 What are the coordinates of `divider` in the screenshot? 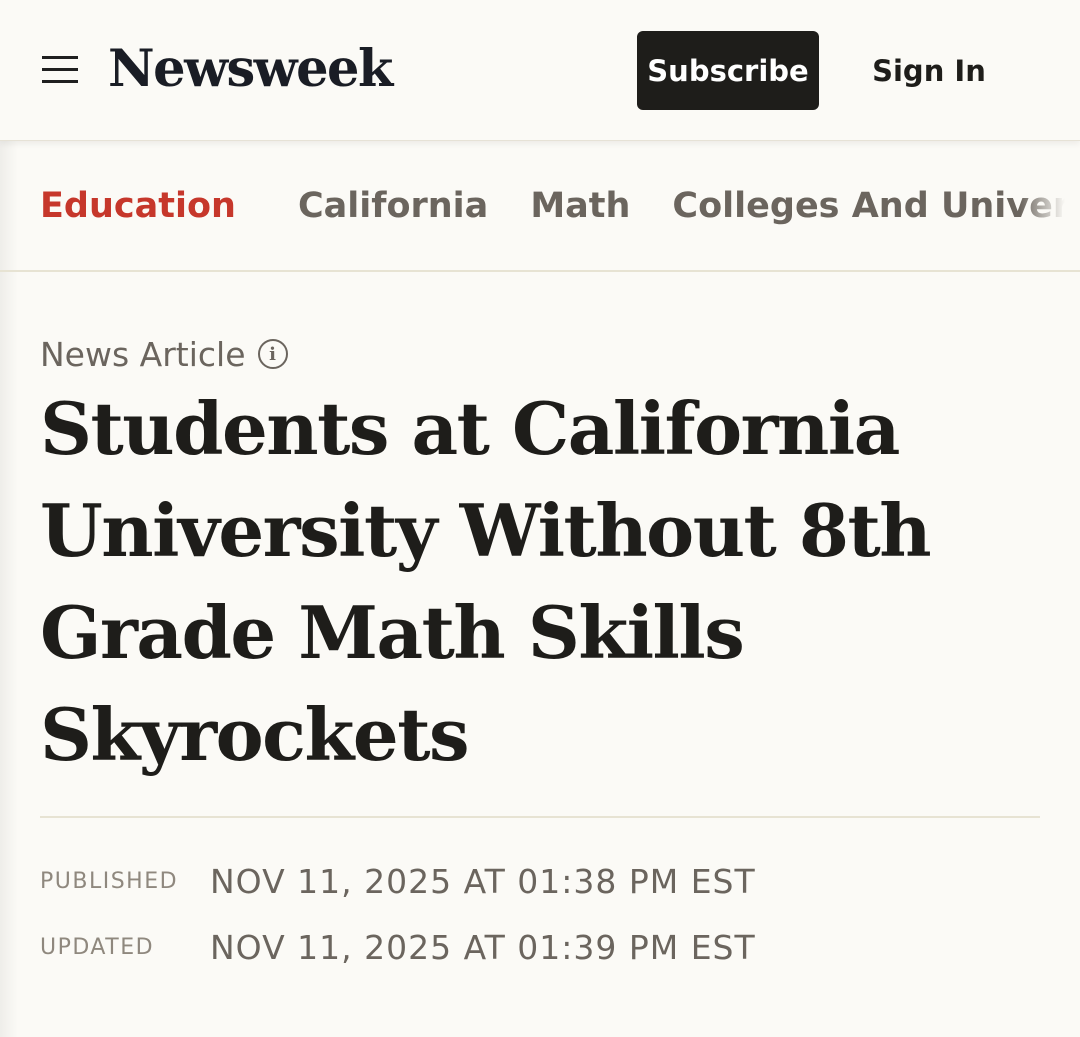 It's located at (540, 817).